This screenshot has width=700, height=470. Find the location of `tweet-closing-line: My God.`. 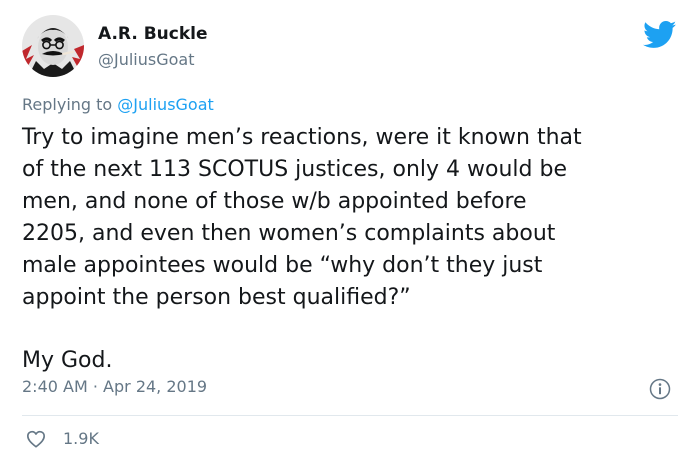

tweet-closing-line: My God. is located at coordinates (67, 360).